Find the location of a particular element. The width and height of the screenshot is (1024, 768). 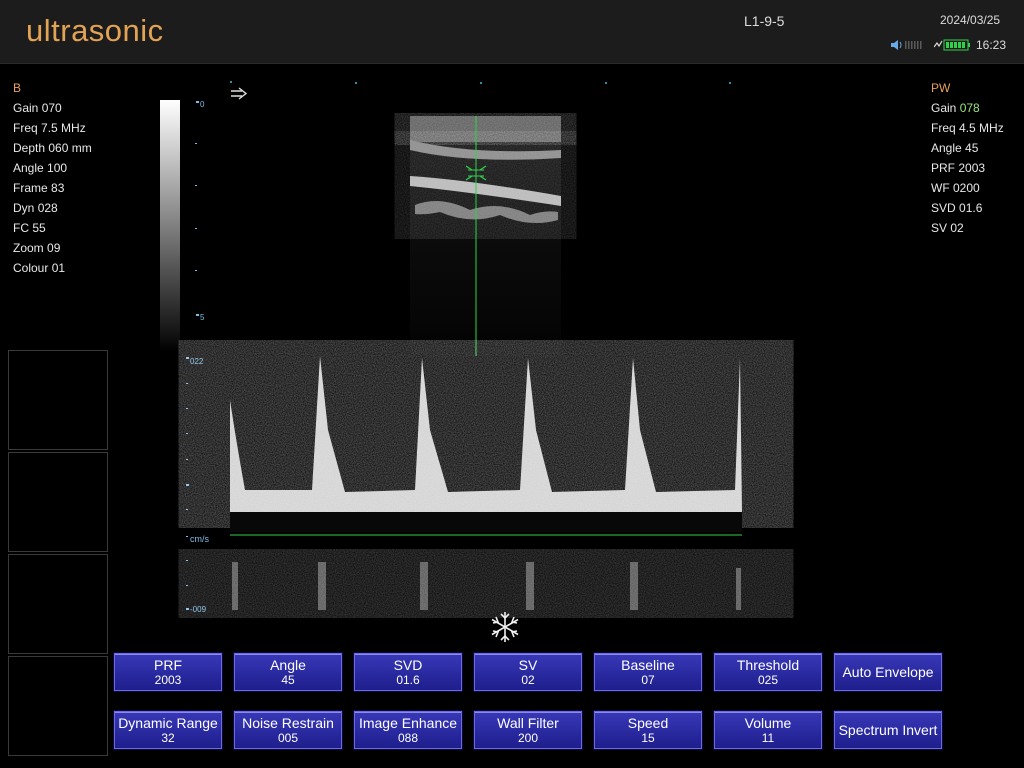

snowflake-icon is located at coordinates (505, 627).